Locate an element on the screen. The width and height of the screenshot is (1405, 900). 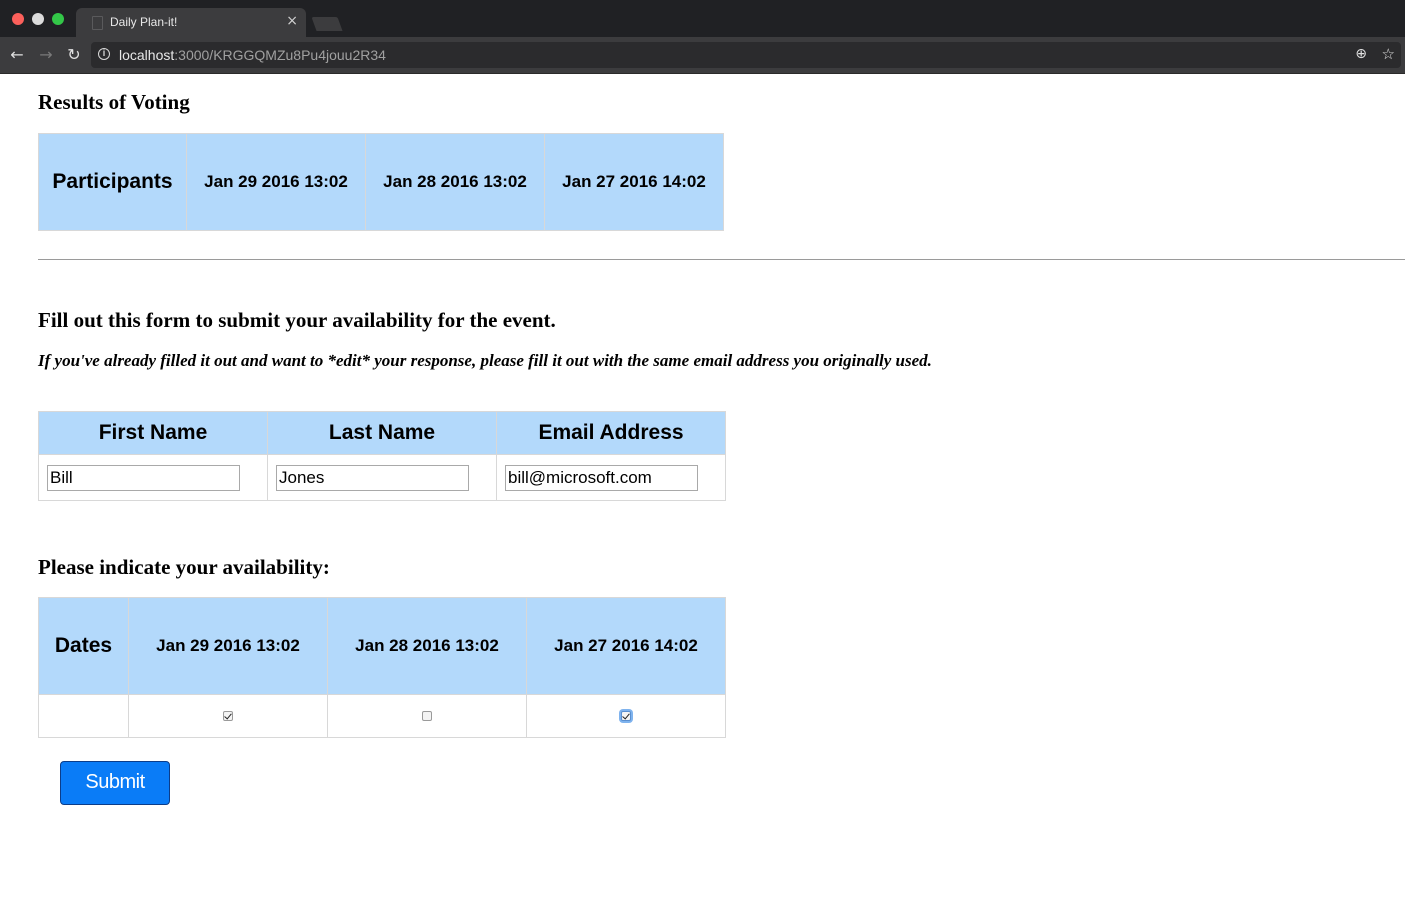
col-email-address: Email Address is located at coordinates (611, 433).